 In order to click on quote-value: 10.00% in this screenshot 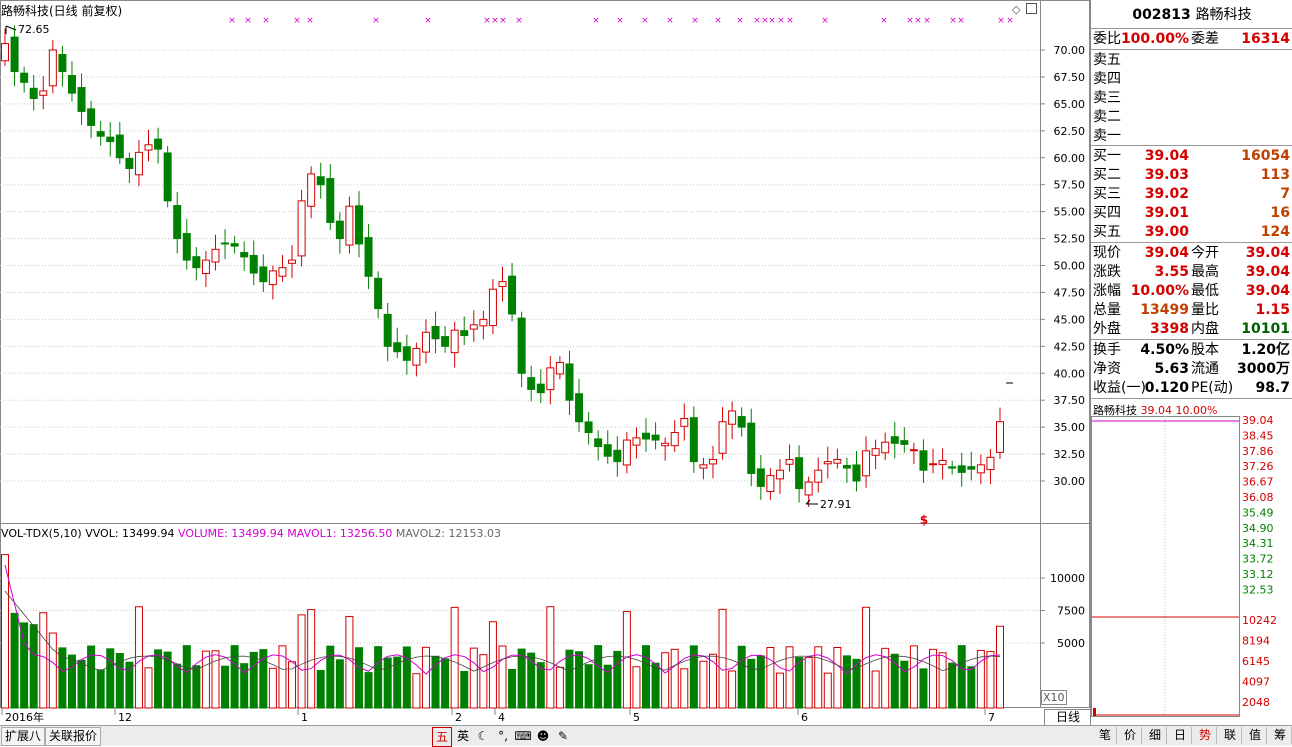, I will do `click(1159, 291)`.